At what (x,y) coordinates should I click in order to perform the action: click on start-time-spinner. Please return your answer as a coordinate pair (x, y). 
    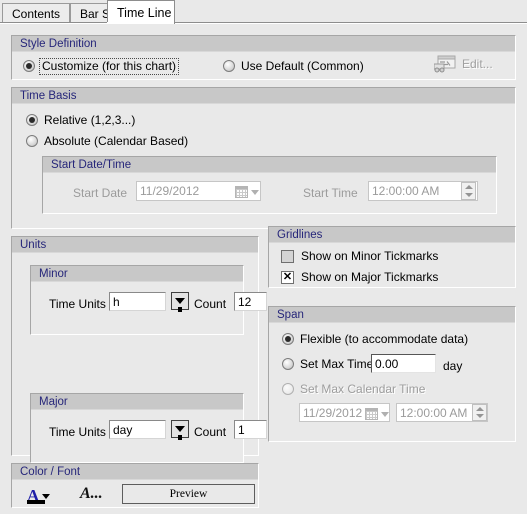
    Looking at the image, I should click on (468, 191).